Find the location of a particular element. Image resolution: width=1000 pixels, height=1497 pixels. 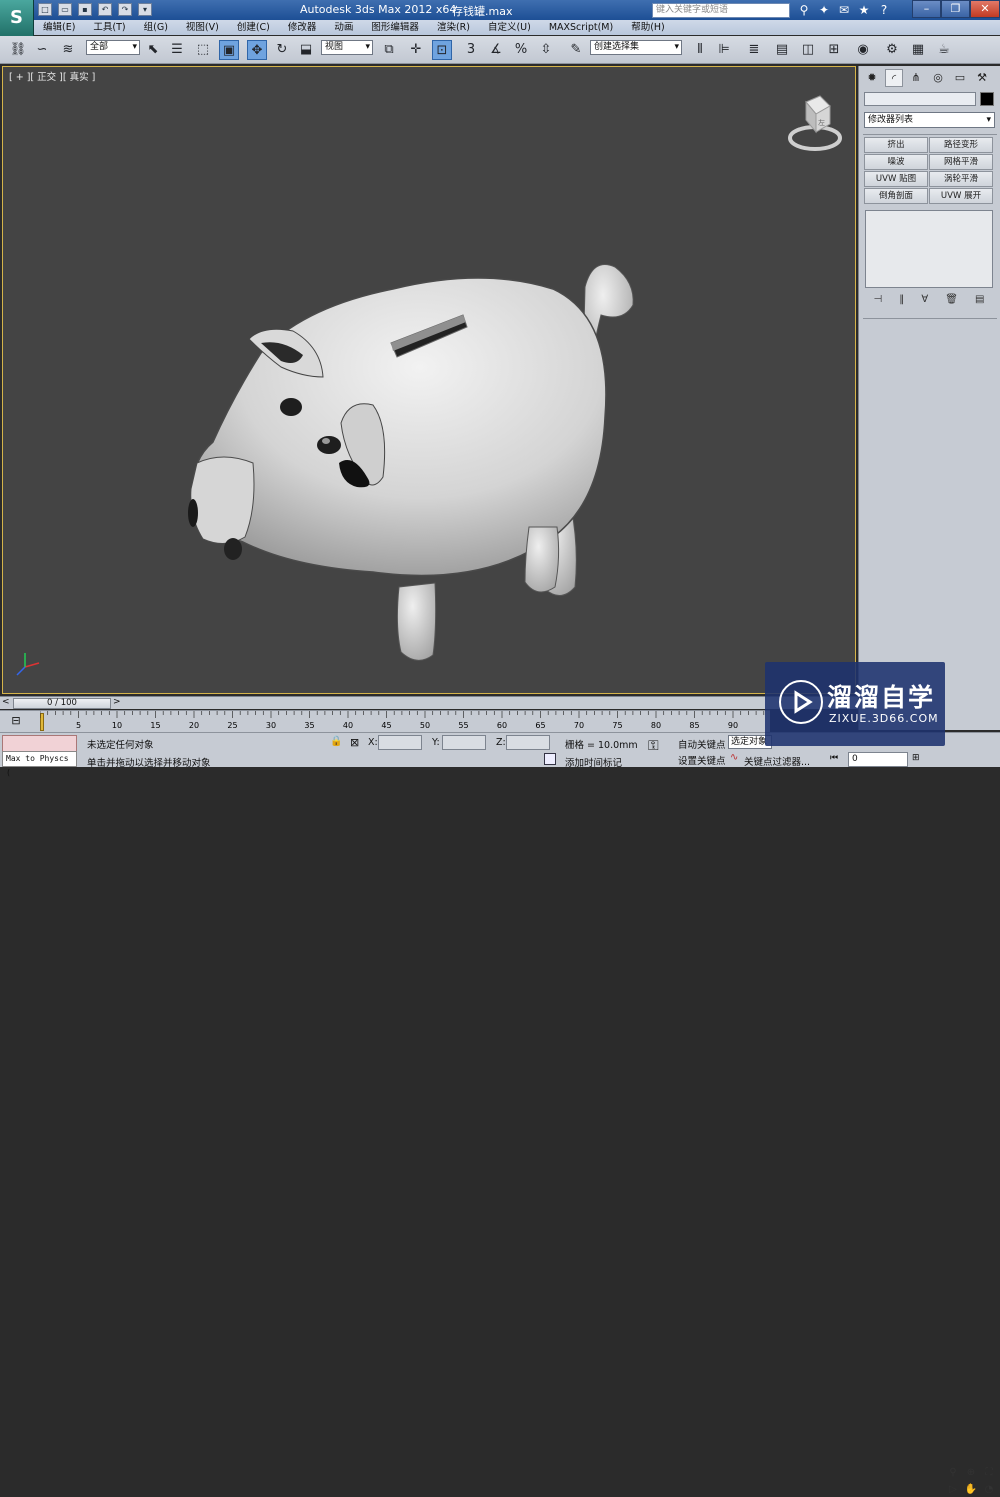

modifier-button-uvw-map: UVW 贴图 is located at coordinates (896, 179).